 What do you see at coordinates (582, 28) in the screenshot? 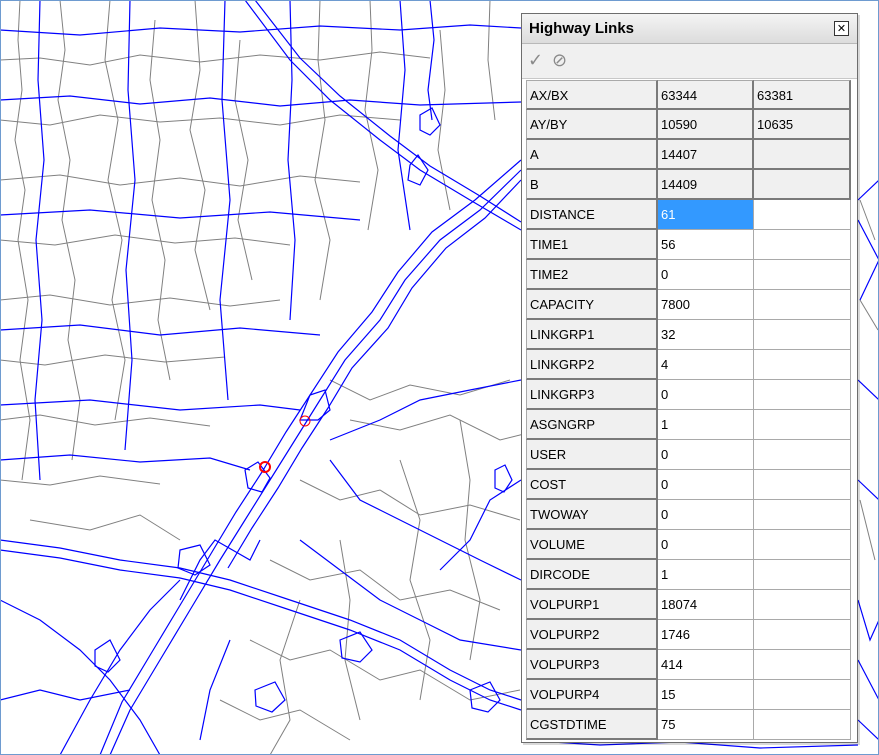
I see `window-title: Highway Links` at bounding box center [582, 28].